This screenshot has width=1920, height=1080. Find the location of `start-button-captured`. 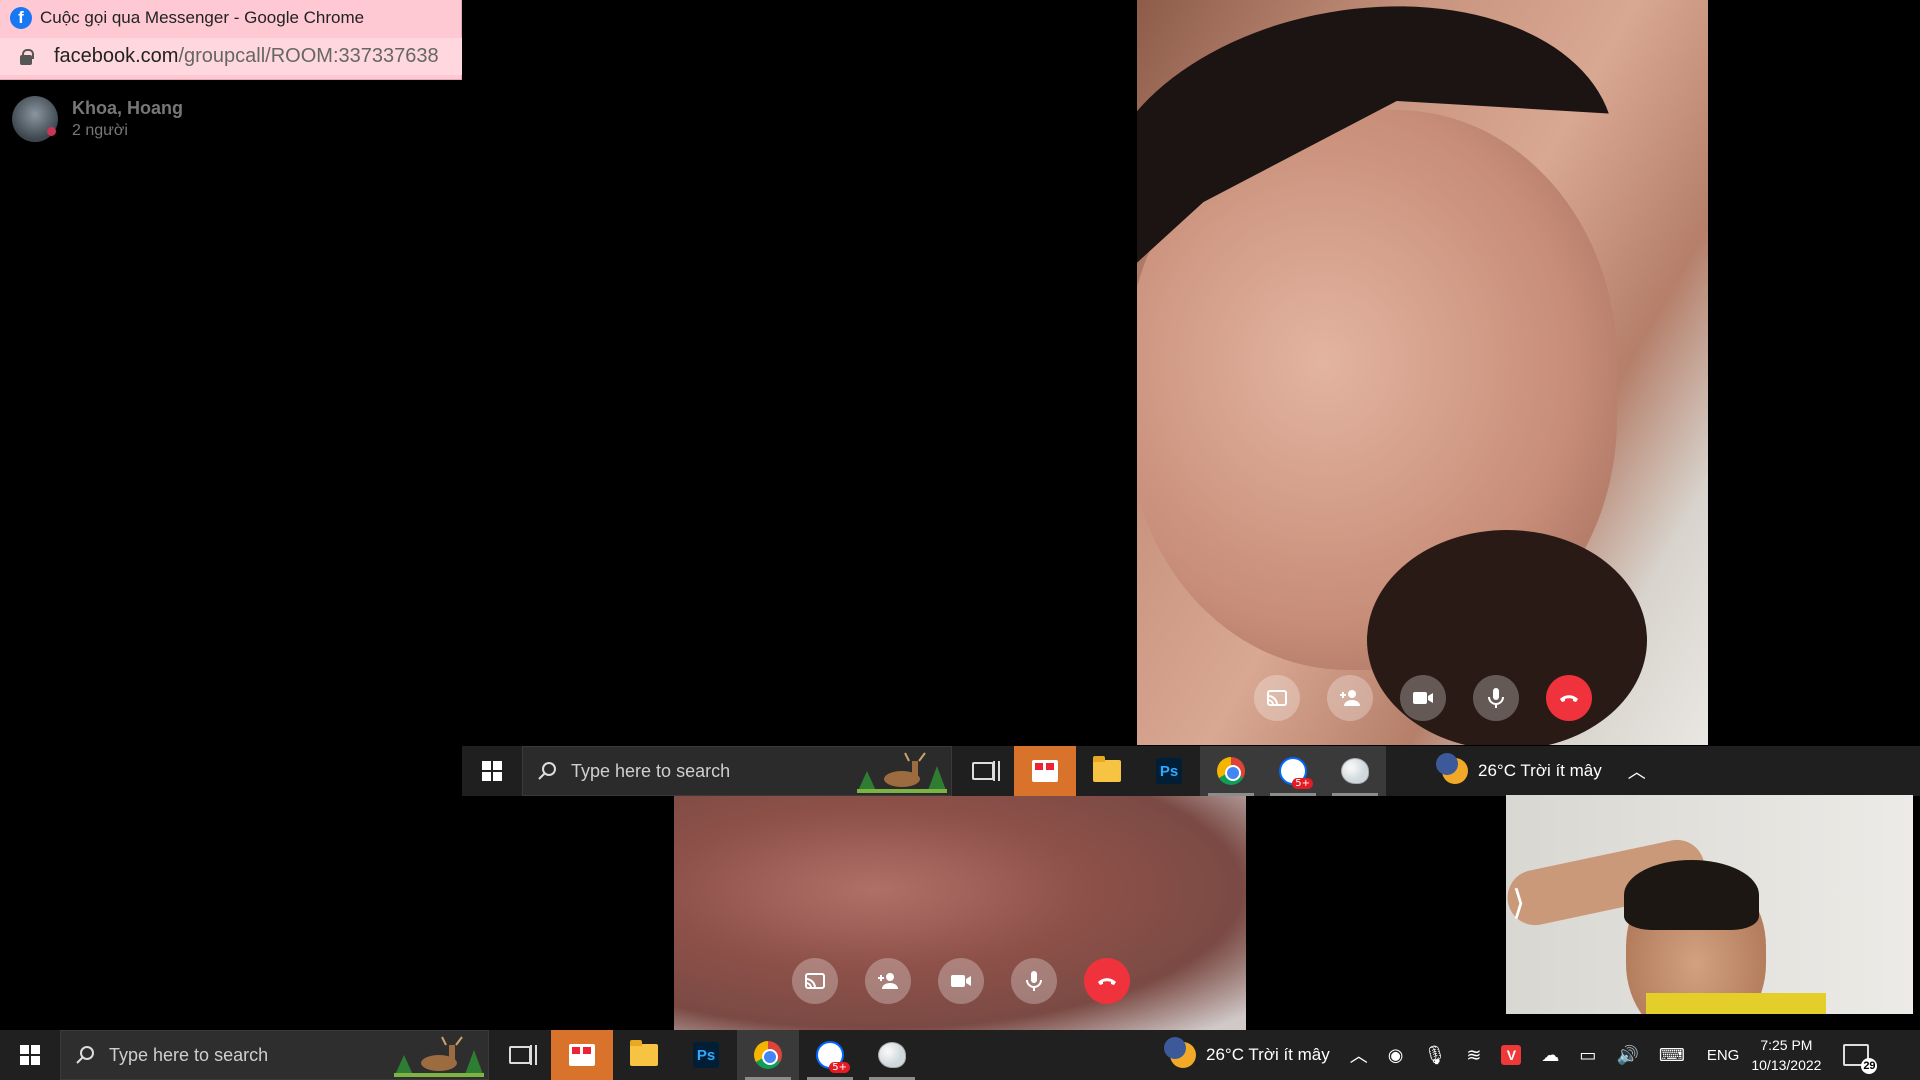

start-button-captured is located at coordinates (492, 771).